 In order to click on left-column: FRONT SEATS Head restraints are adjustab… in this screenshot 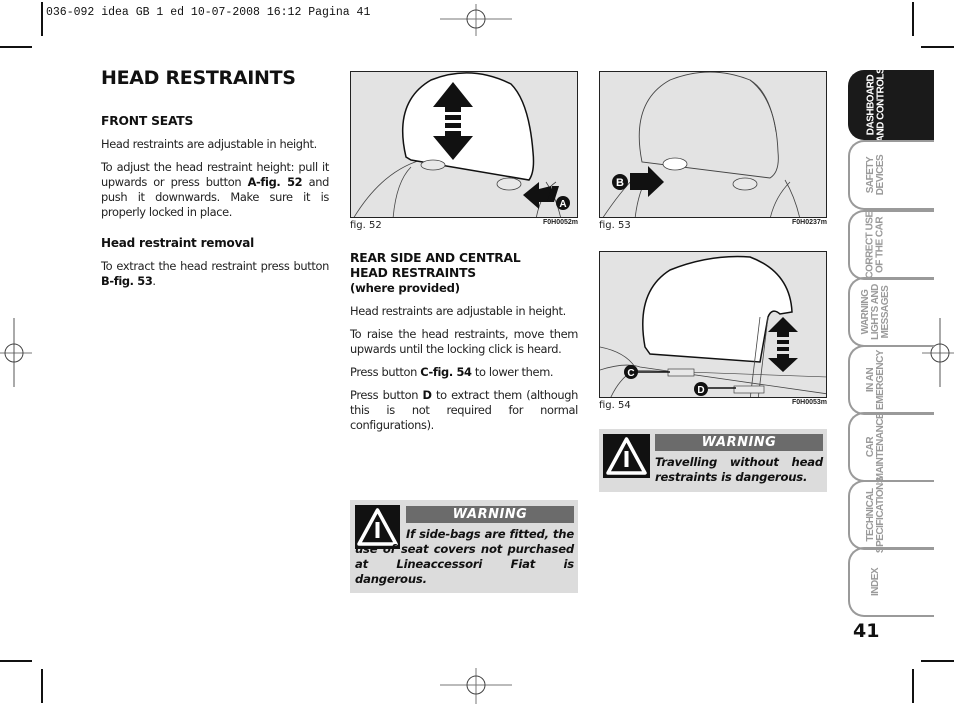, I will do `click(215, 205)`.